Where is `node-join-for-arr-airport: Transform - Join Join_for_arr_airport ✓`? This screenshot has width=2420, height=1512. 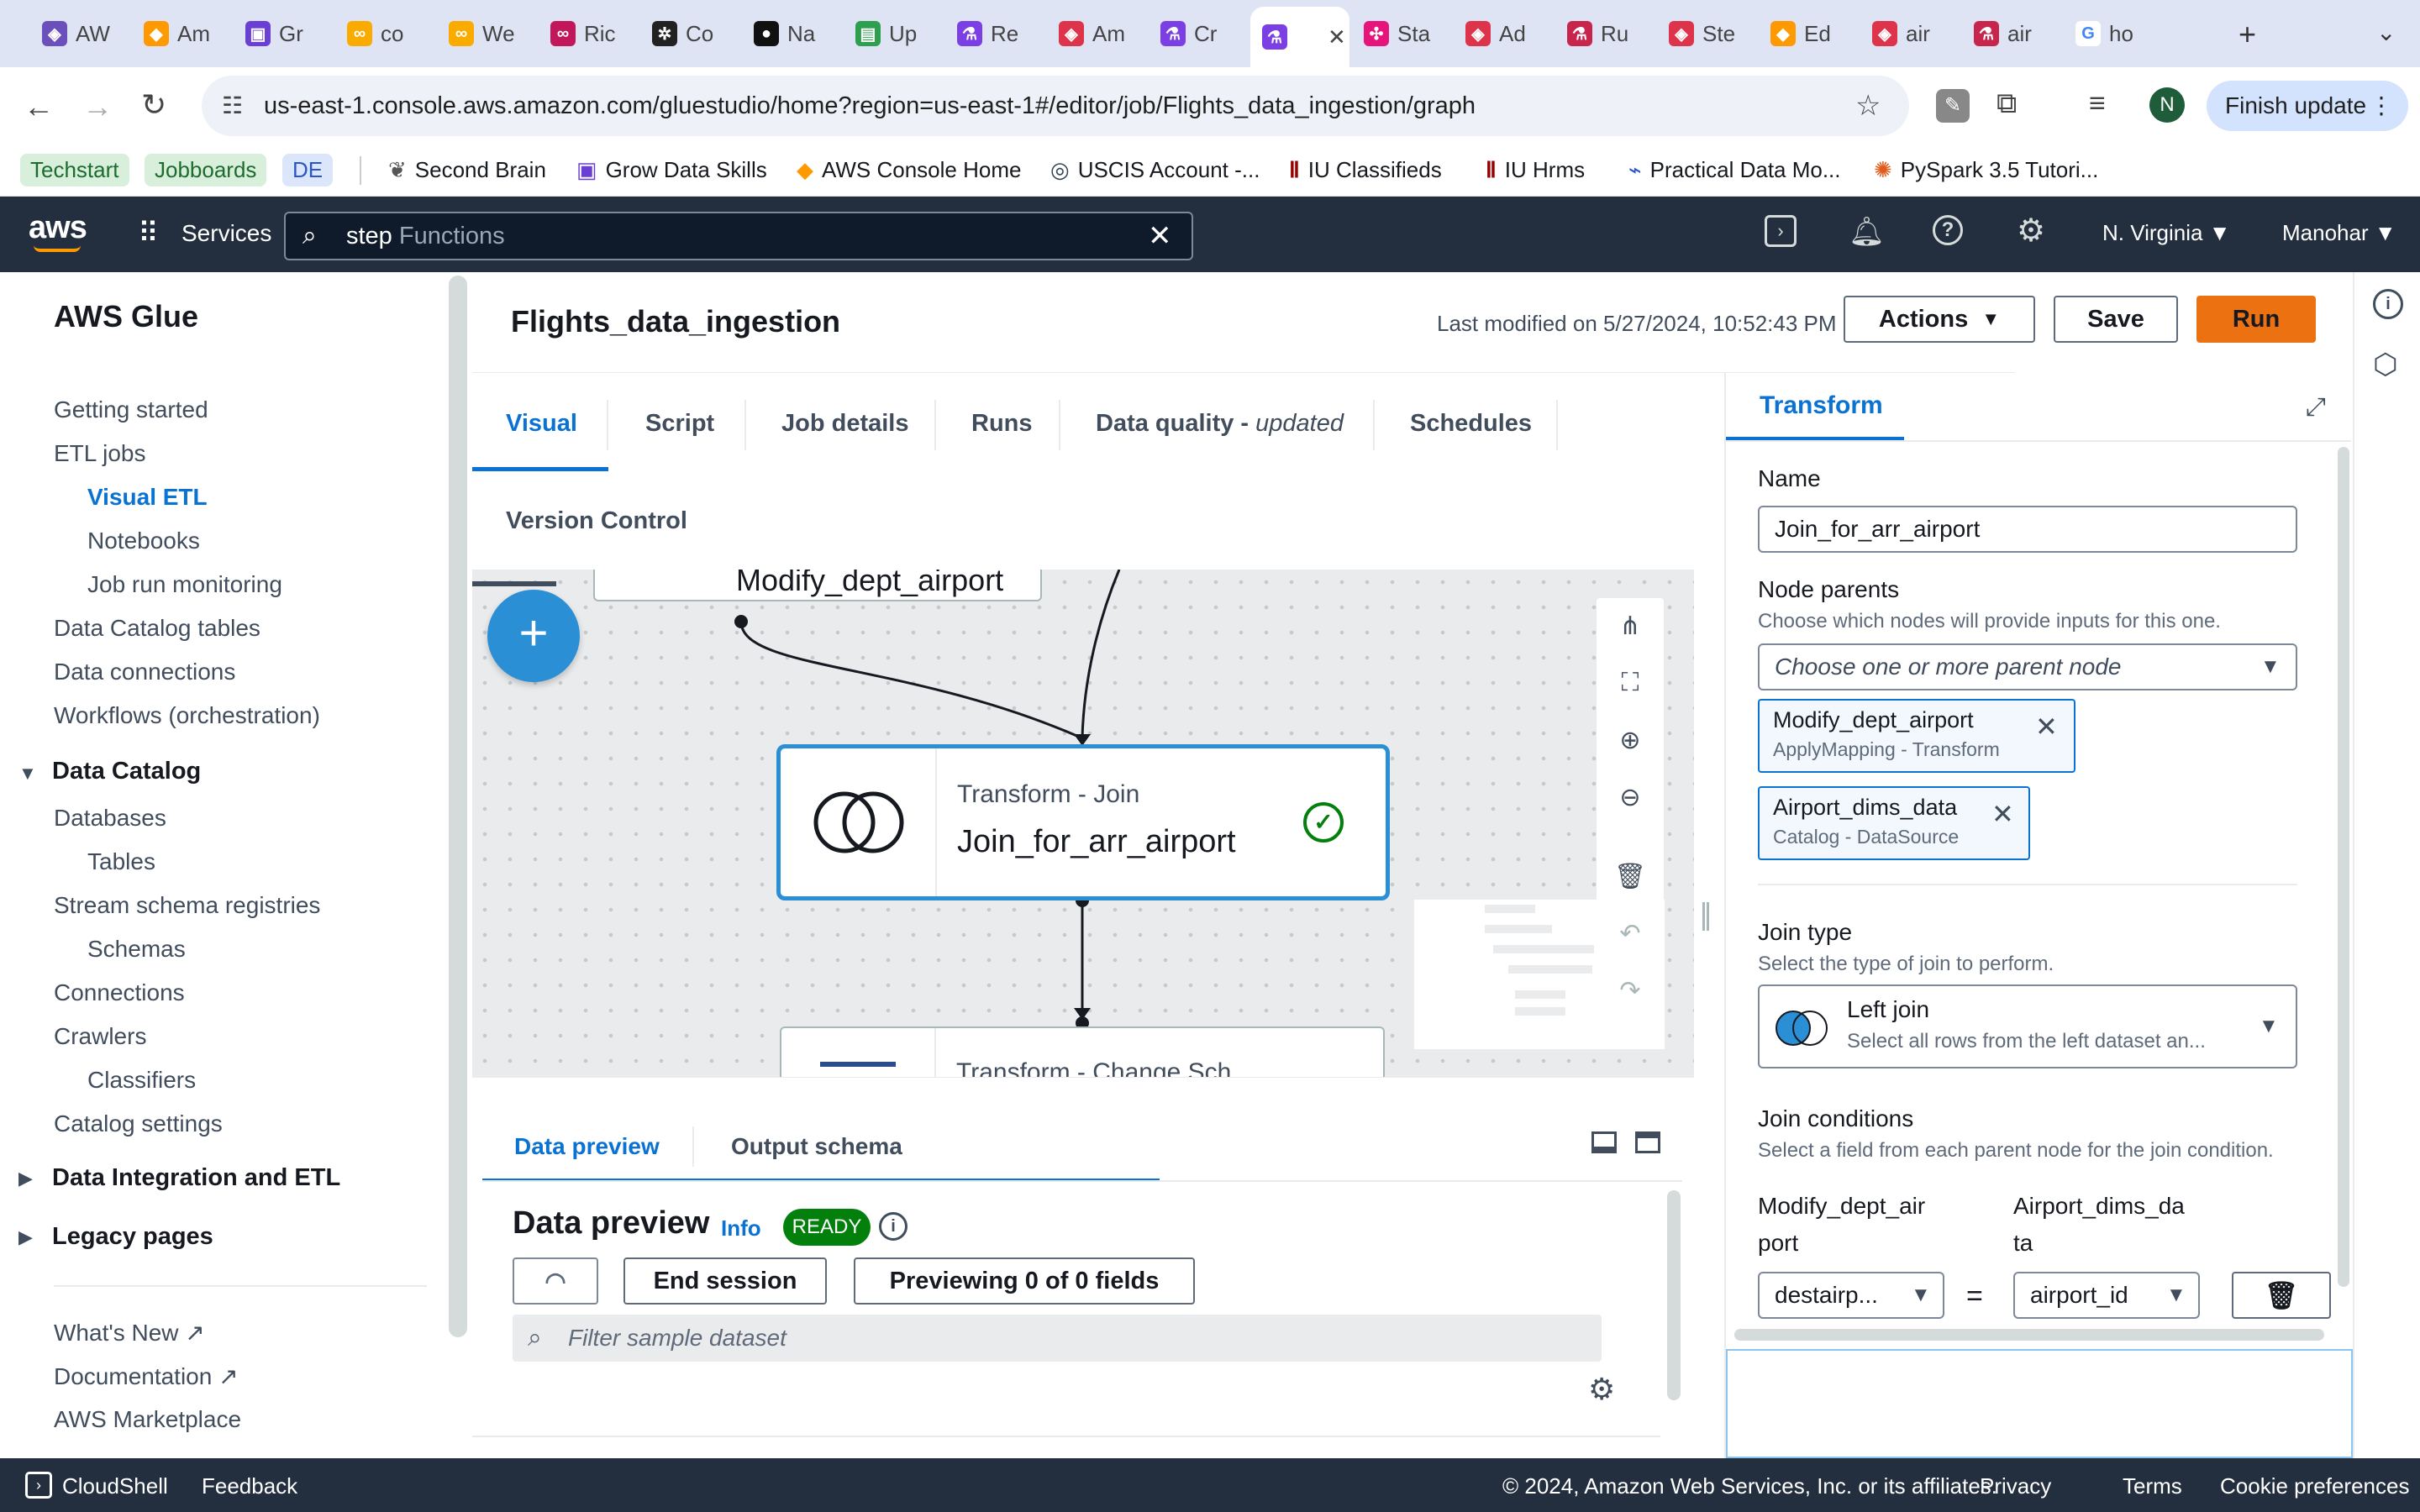
node-join-for-arr-airport: Transform - Join Join_for_arr_airport ✓ is located at coordinates (1083, 822).